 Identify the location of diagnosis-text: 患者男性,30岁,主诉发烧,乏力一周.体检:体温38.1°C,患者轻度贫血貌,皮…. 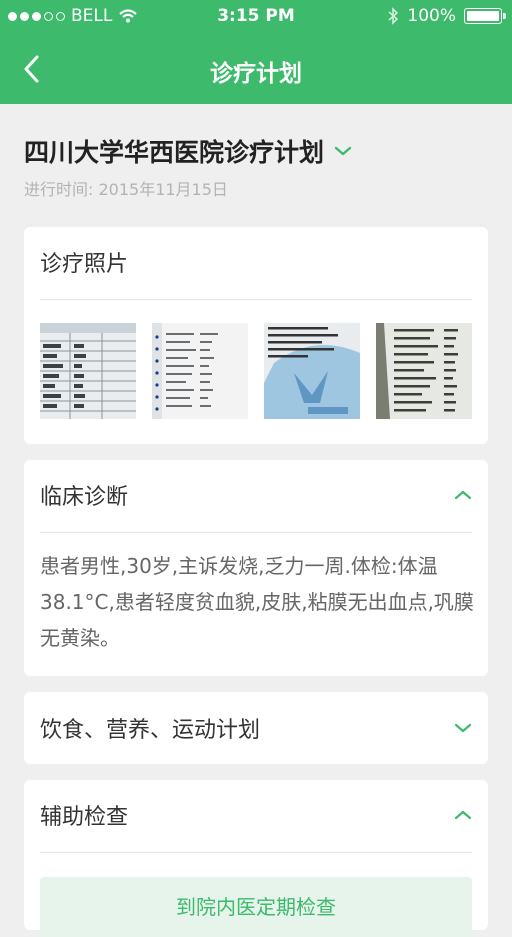
(257, 602).